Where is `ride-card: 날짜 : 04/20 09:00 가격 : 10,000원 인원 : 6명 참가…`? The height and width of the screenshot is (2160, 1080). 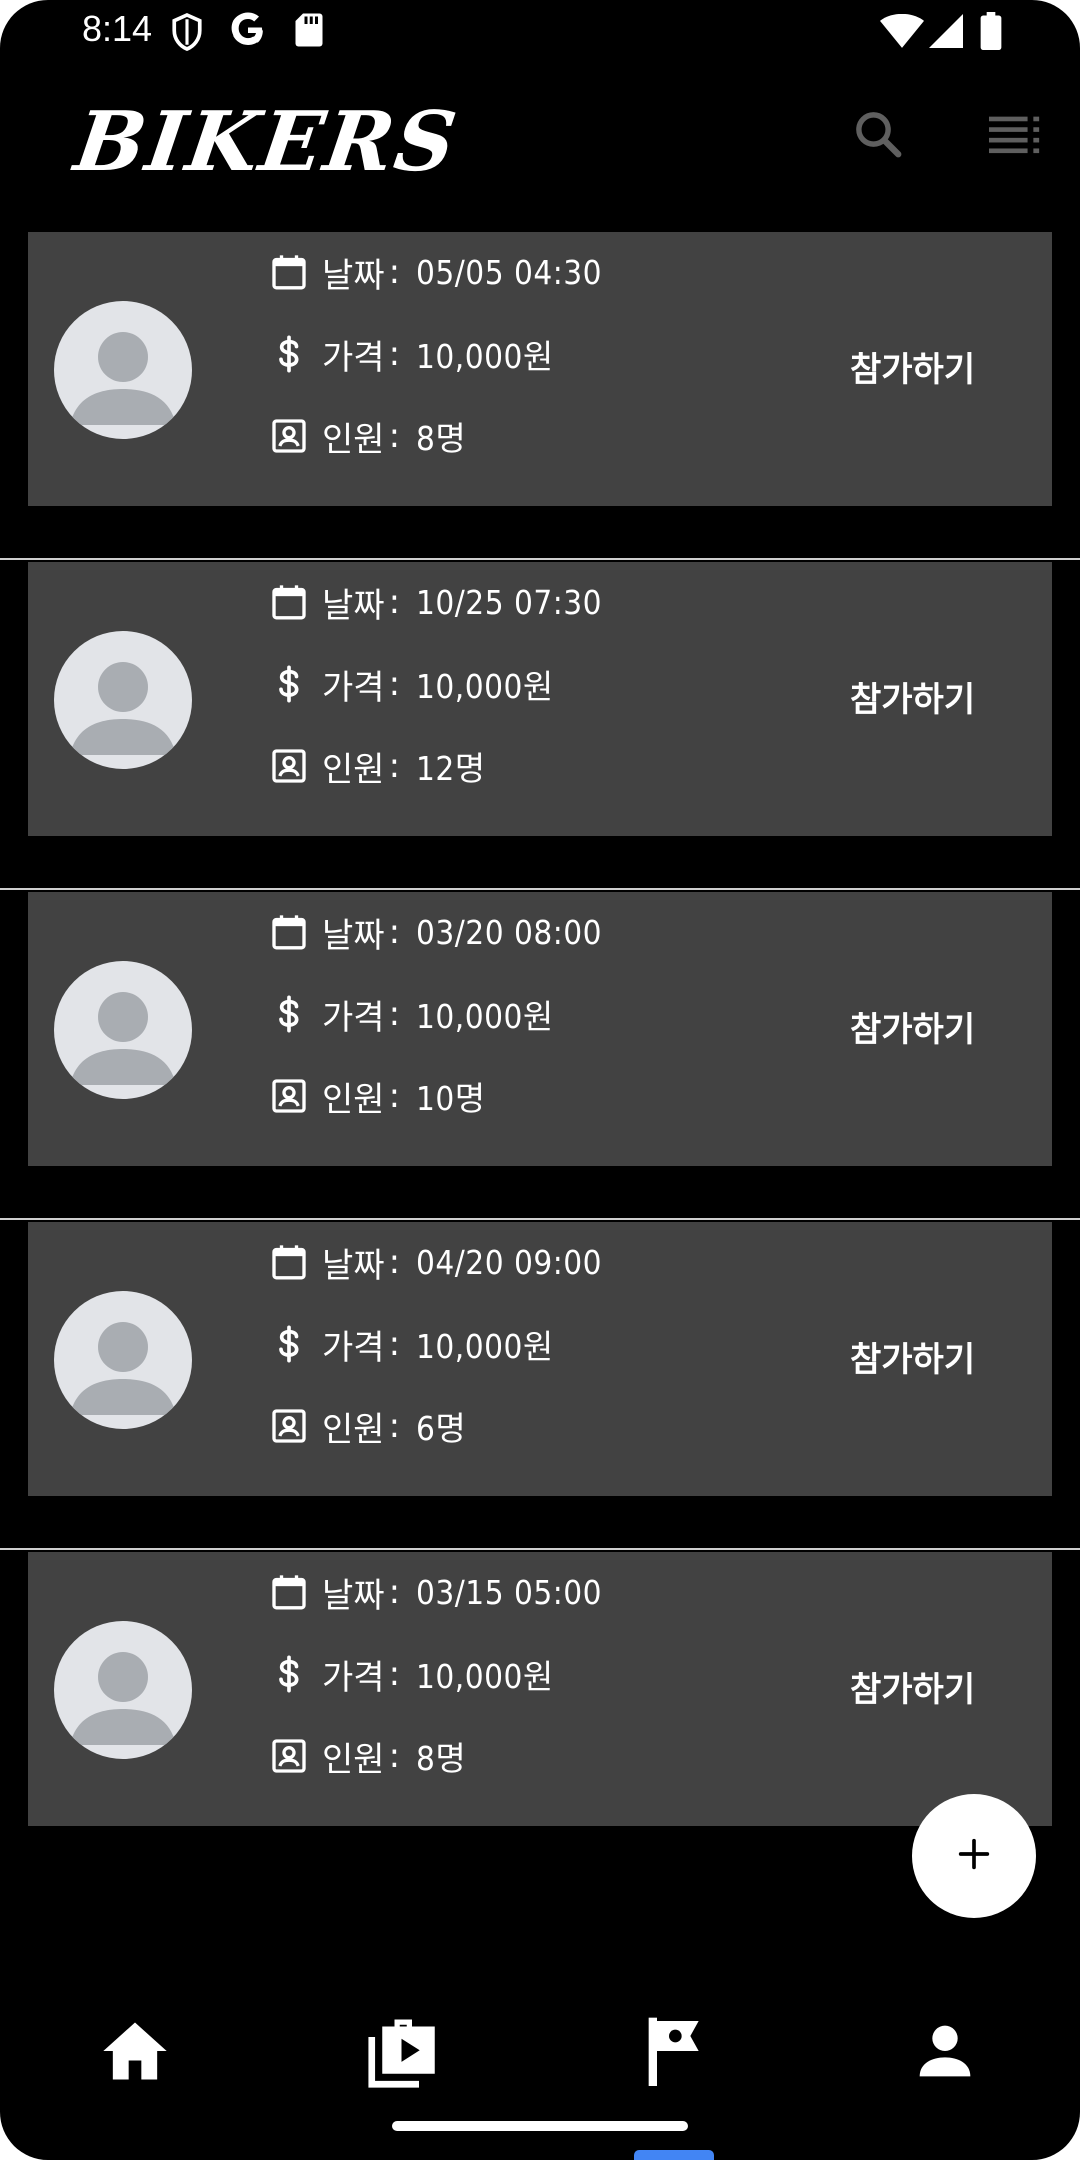
ride-card: 날짜 : 04/20 09:00 가격 : 10,000원 인원 : 6명 참가… is located at coordinates (540, 1359).